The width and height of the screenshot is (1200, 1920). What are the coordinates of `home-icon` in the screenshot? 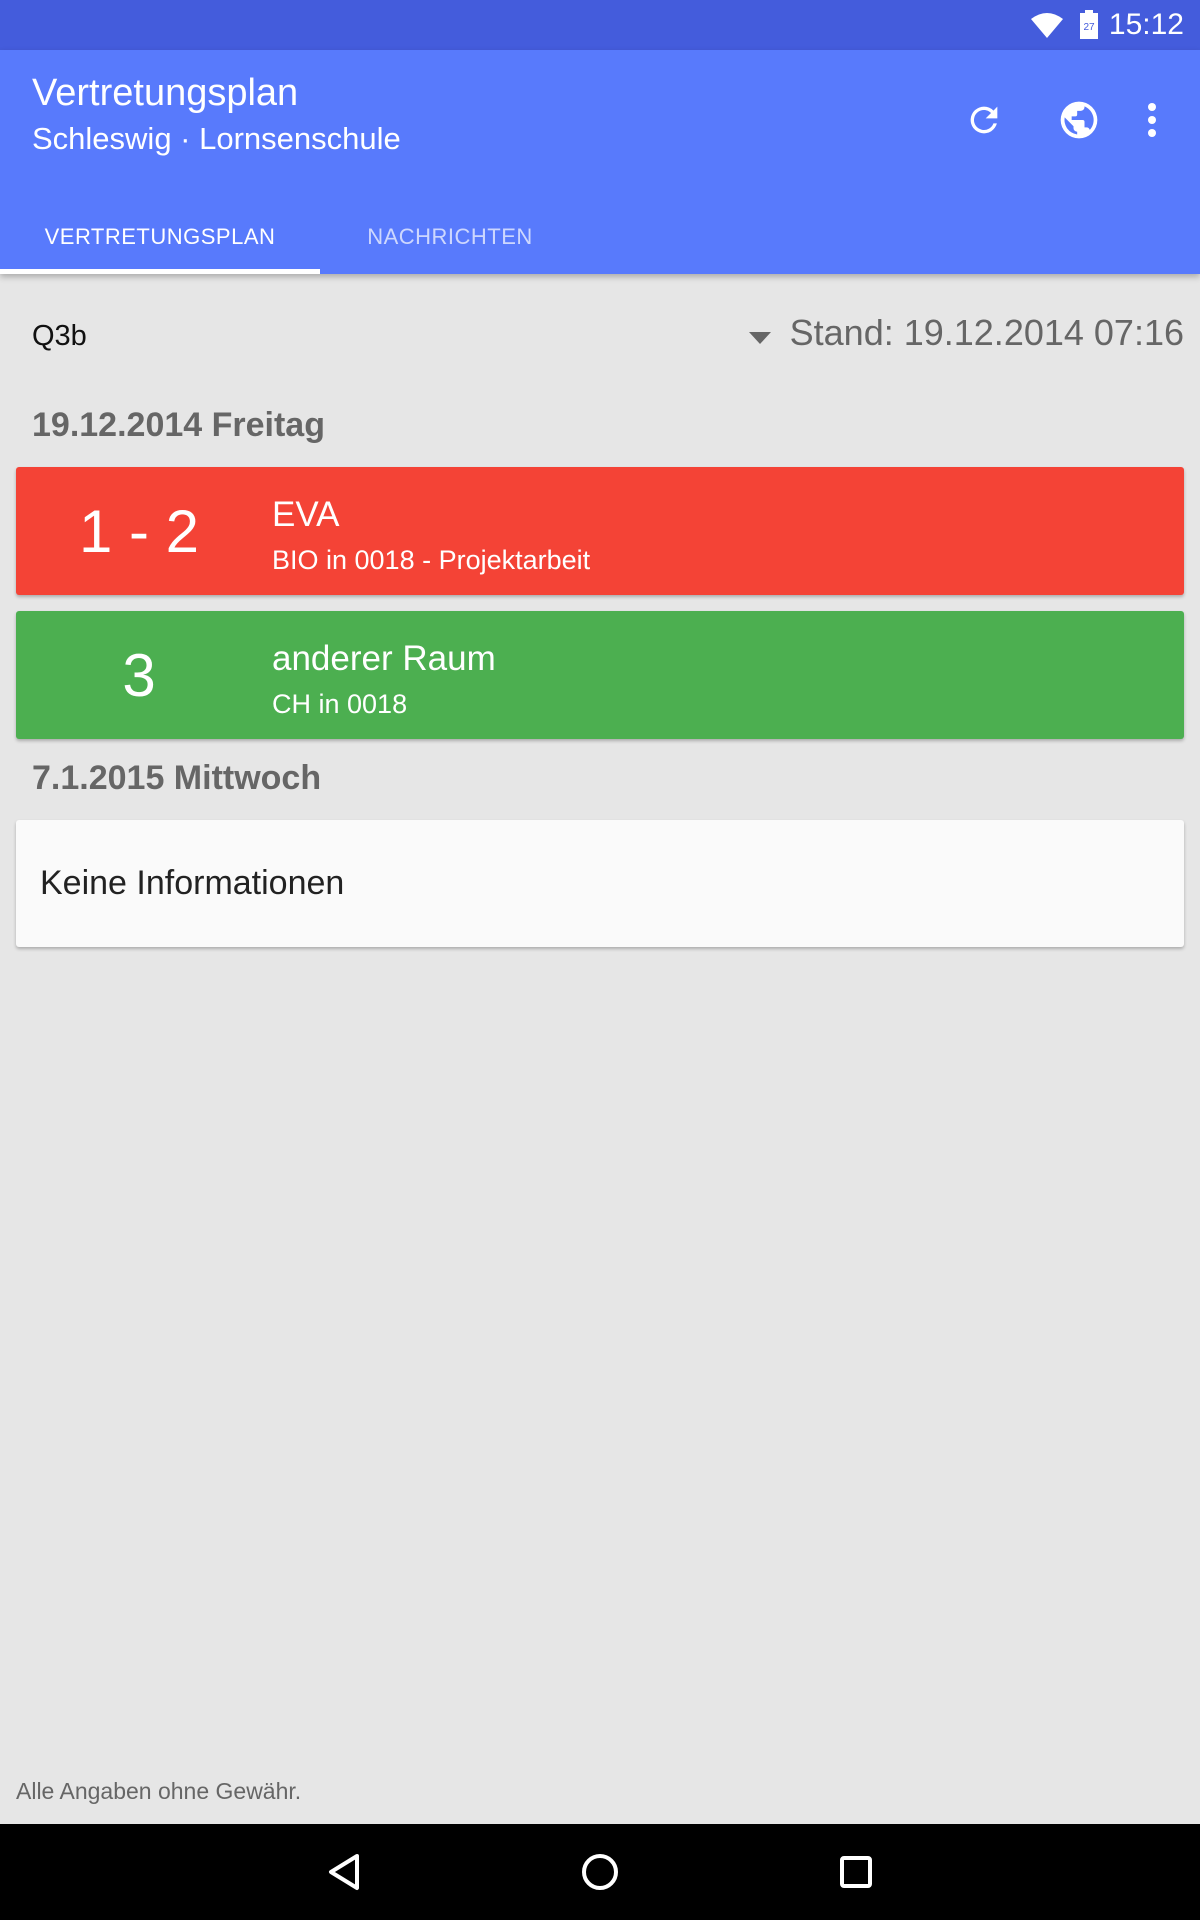 It's located at (600, 1872).